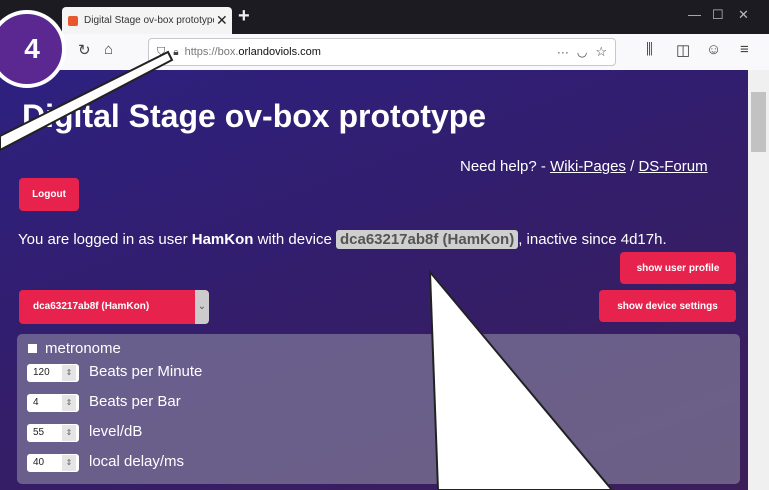 This screenshot has height=490, width=769. What do you see at coordinates (222, 20) in the screenshot?
I see `close-tab-icon: ✕` at bounding box center [222, 20].